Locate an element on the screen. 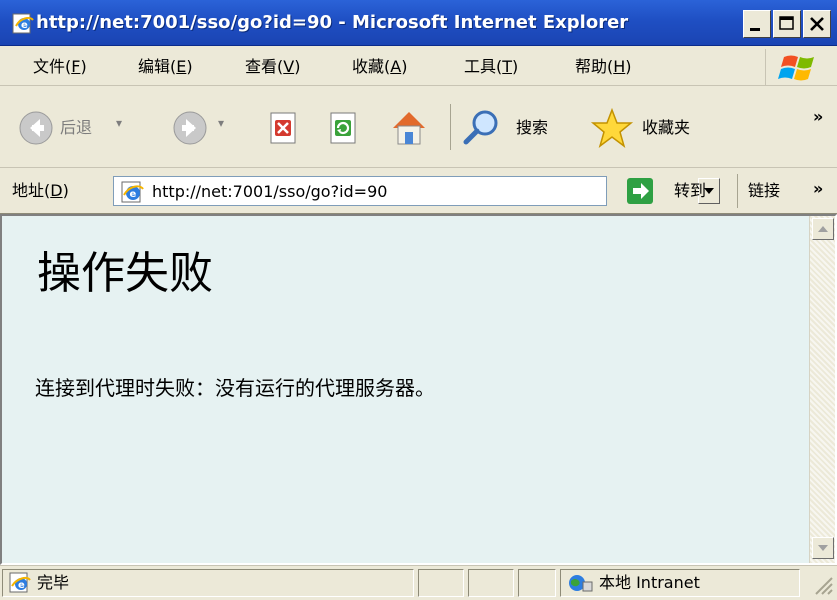 Image resolution: width=837 pixels, height=600 pixels. close-button is located at coordinates (817, 24).